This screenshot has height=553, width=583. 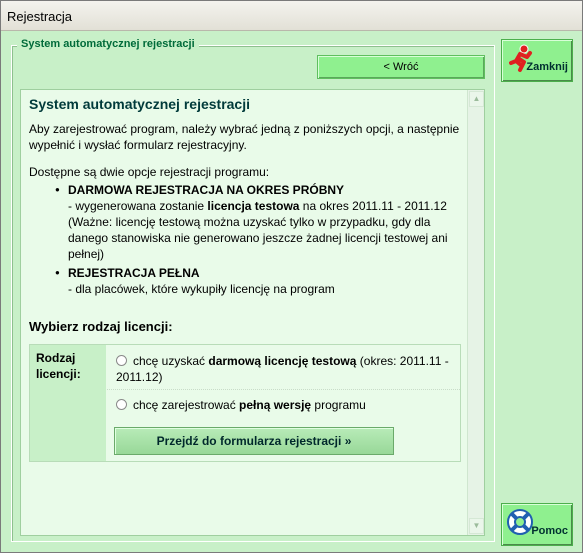 I want to click on close-label: Zamknij, so click(x=547, y=67).